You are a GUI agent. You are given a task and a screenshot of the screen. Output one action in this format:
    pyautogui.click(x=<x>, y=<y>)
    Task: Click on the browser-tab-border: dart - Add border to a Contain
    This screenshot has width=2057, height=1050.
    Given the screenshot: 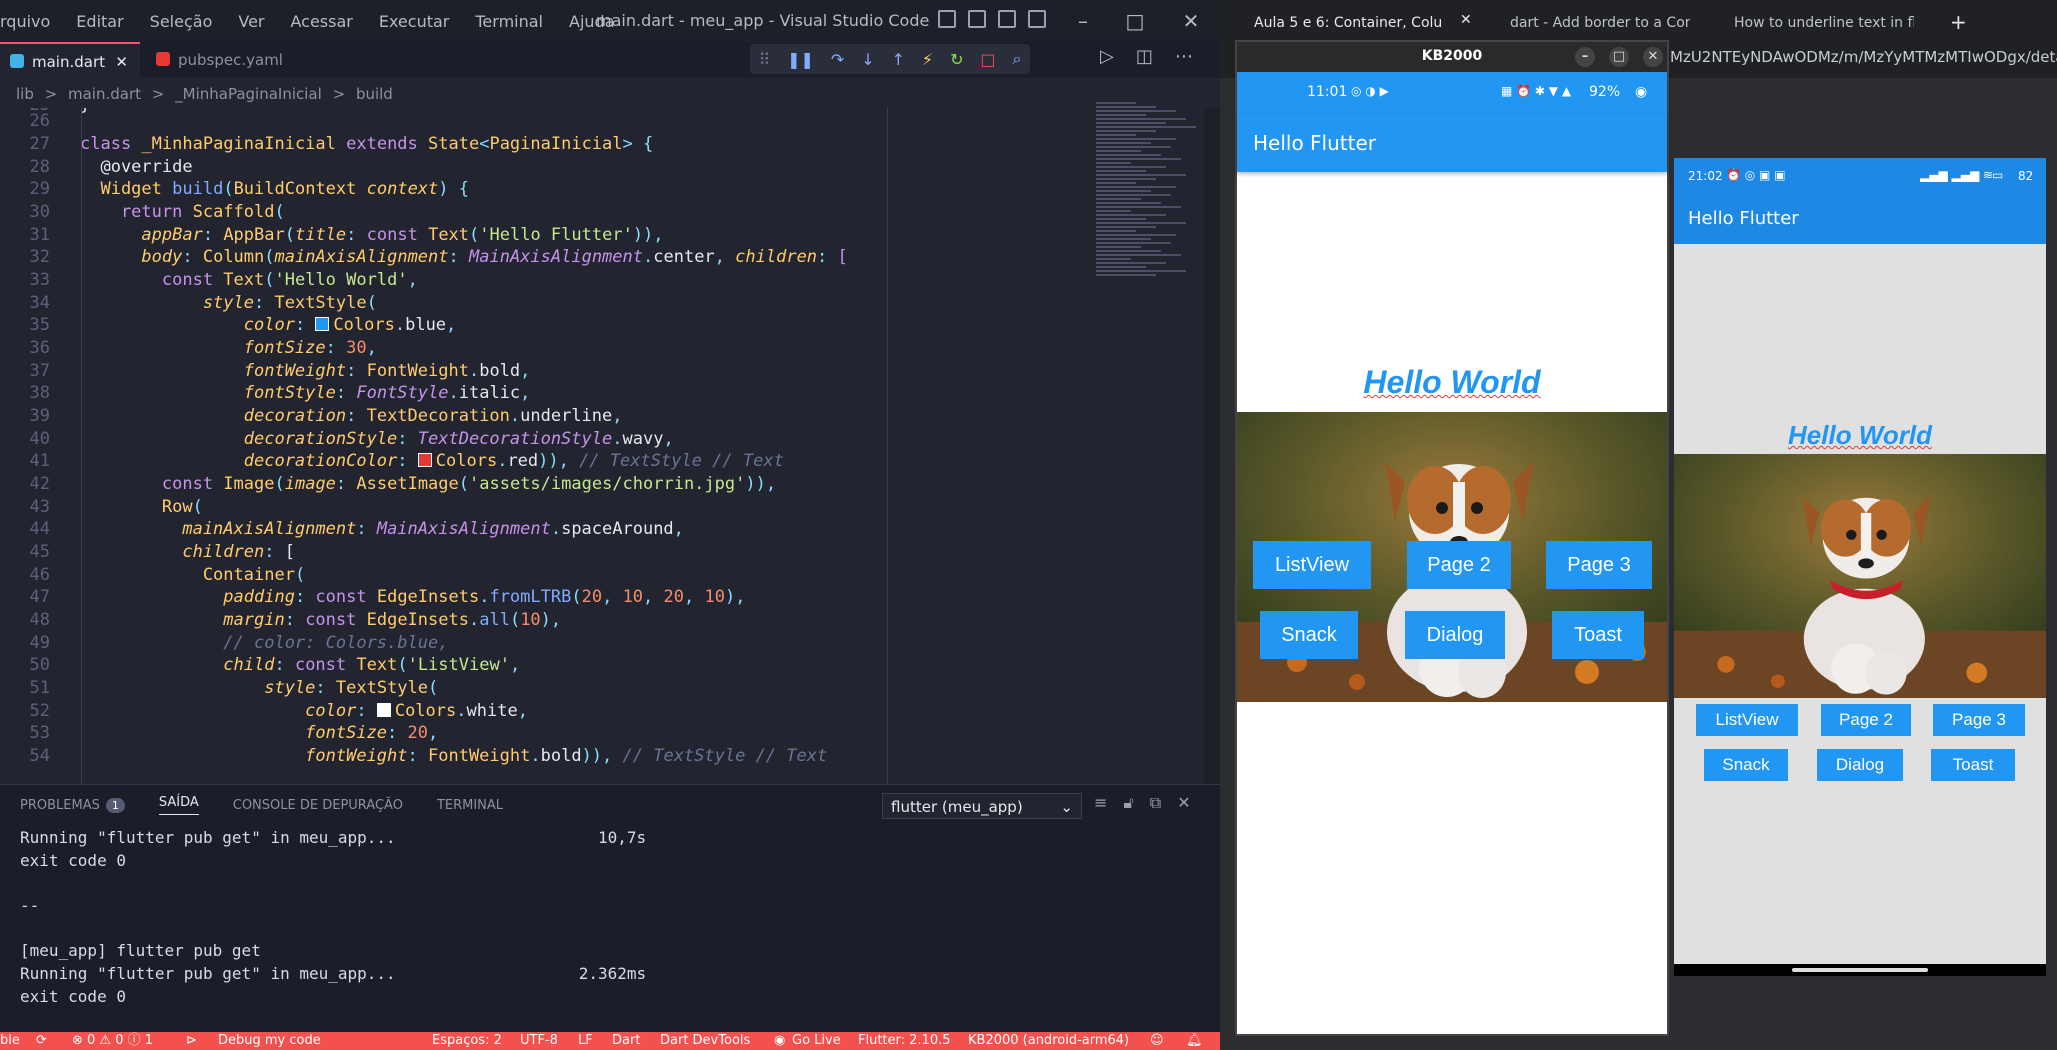 What is the action you would take?
    pyautogui.click(x=1600, y=23)
    